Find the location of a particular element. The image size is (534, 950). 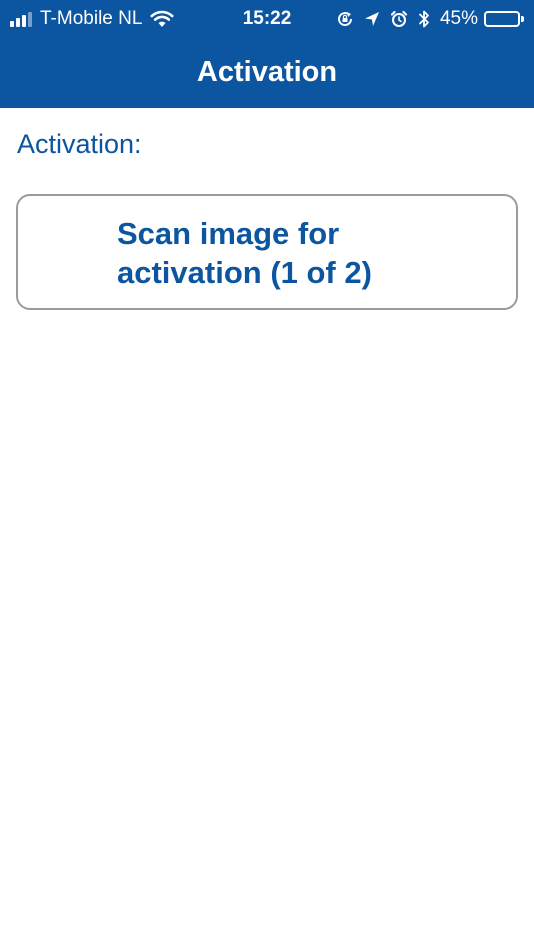

bluetooth-icon is located at coordinates (424, 19).